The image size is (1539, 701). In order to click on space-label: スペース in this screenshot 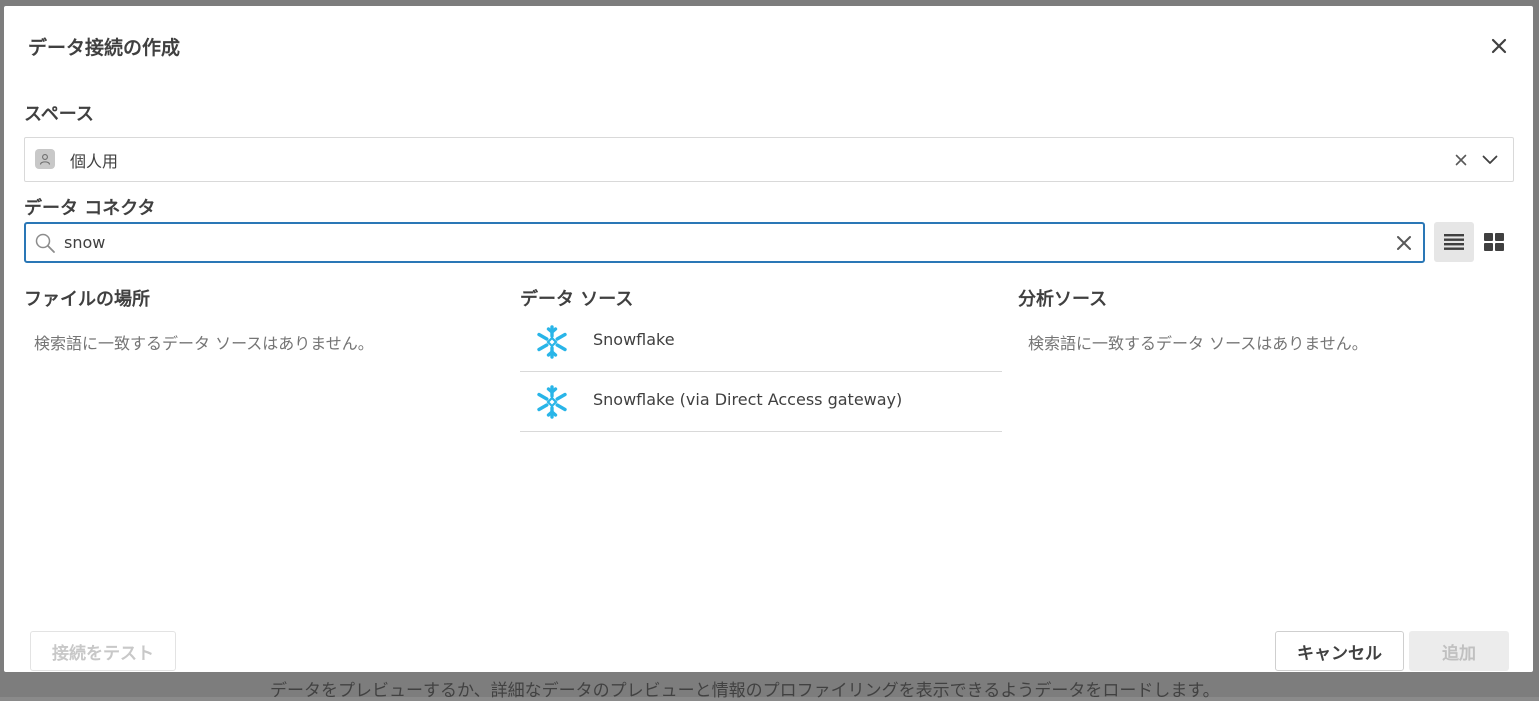, I will do `click(59, 114)`.